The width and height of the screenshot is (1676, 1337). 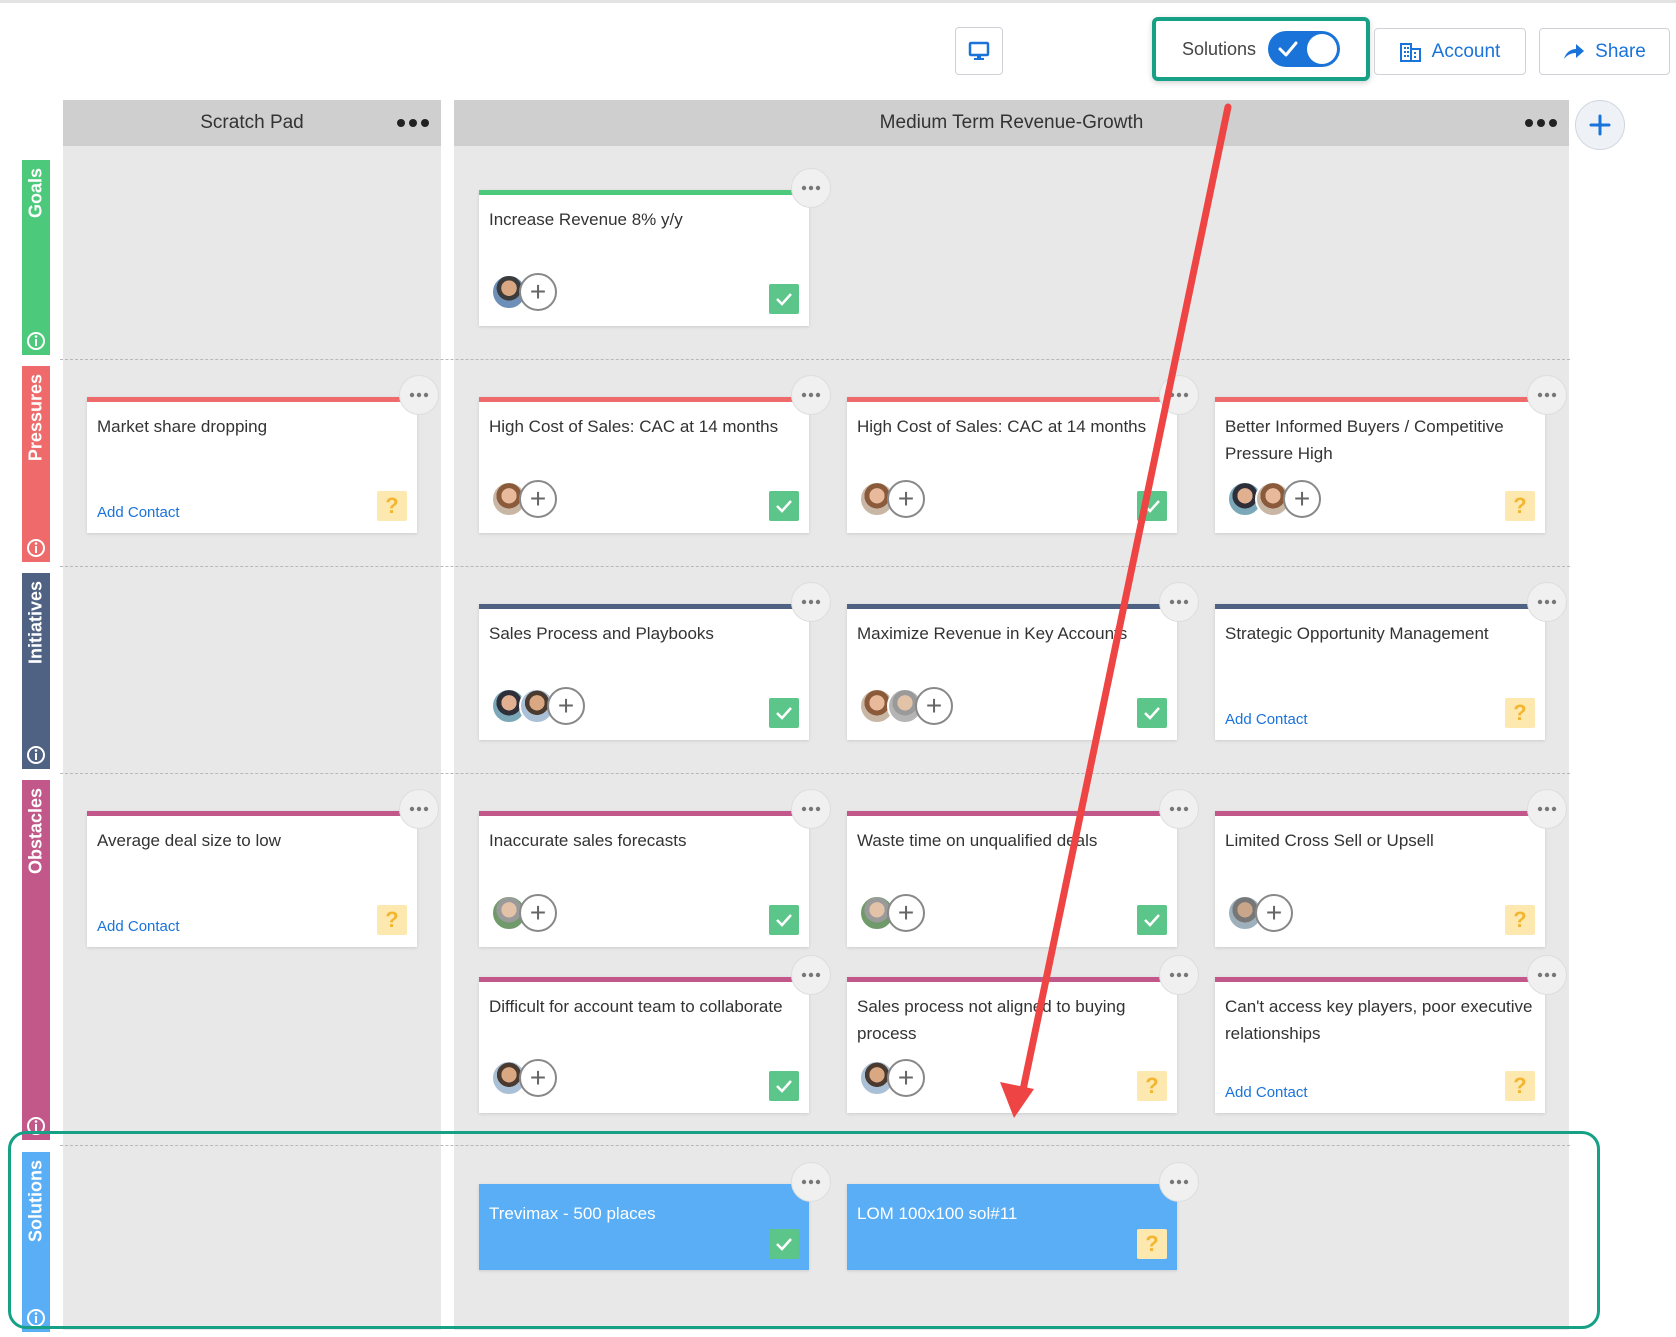 I want to click on add-column-button, so click(x=1600, y=125).